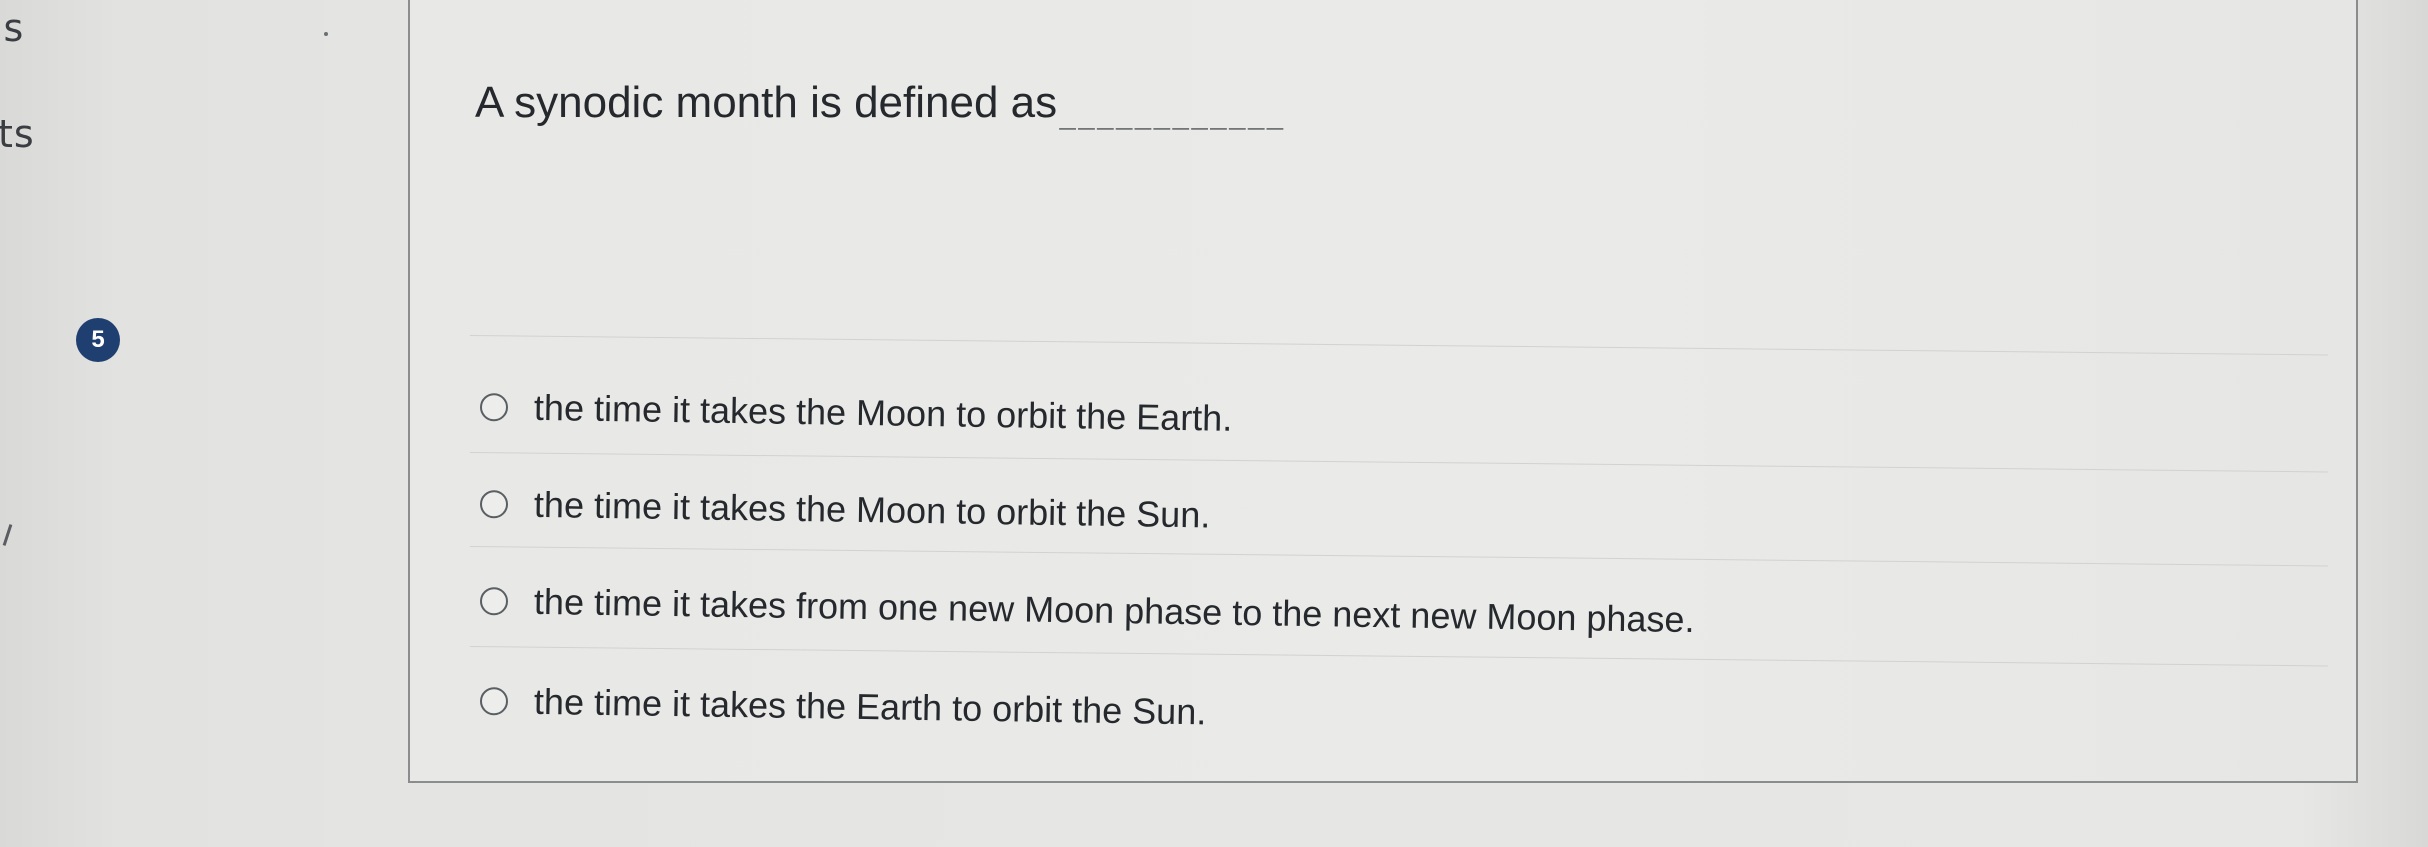 The width and height of the screenshot is (2428, 847). What do you see at coordinates (7, 535) in the screenshot?
I see `sidebar-fragment-tick` at bounding box center [7, 535].